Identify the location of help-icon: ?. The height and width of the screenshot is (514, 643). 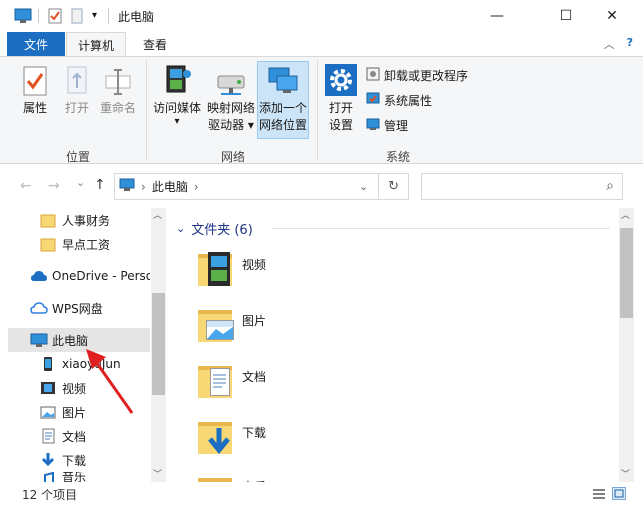
(630, 44).